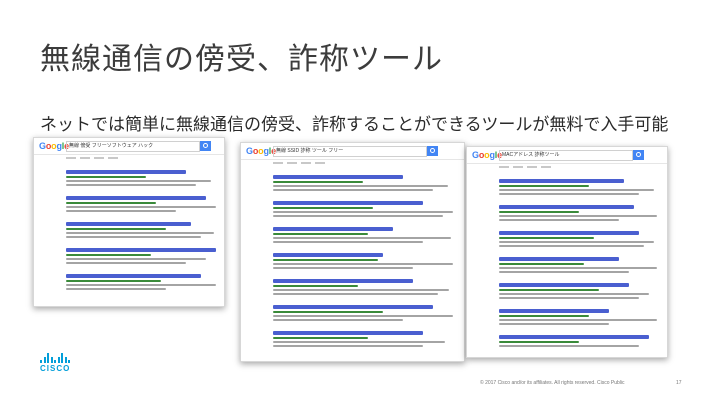 The width and height of the screenshot is (720, 405). Describe the element at coordinates (241, 59) in the screenshot. I see `slide-title: 無線通信の傍受、詐称ツール` at that location.